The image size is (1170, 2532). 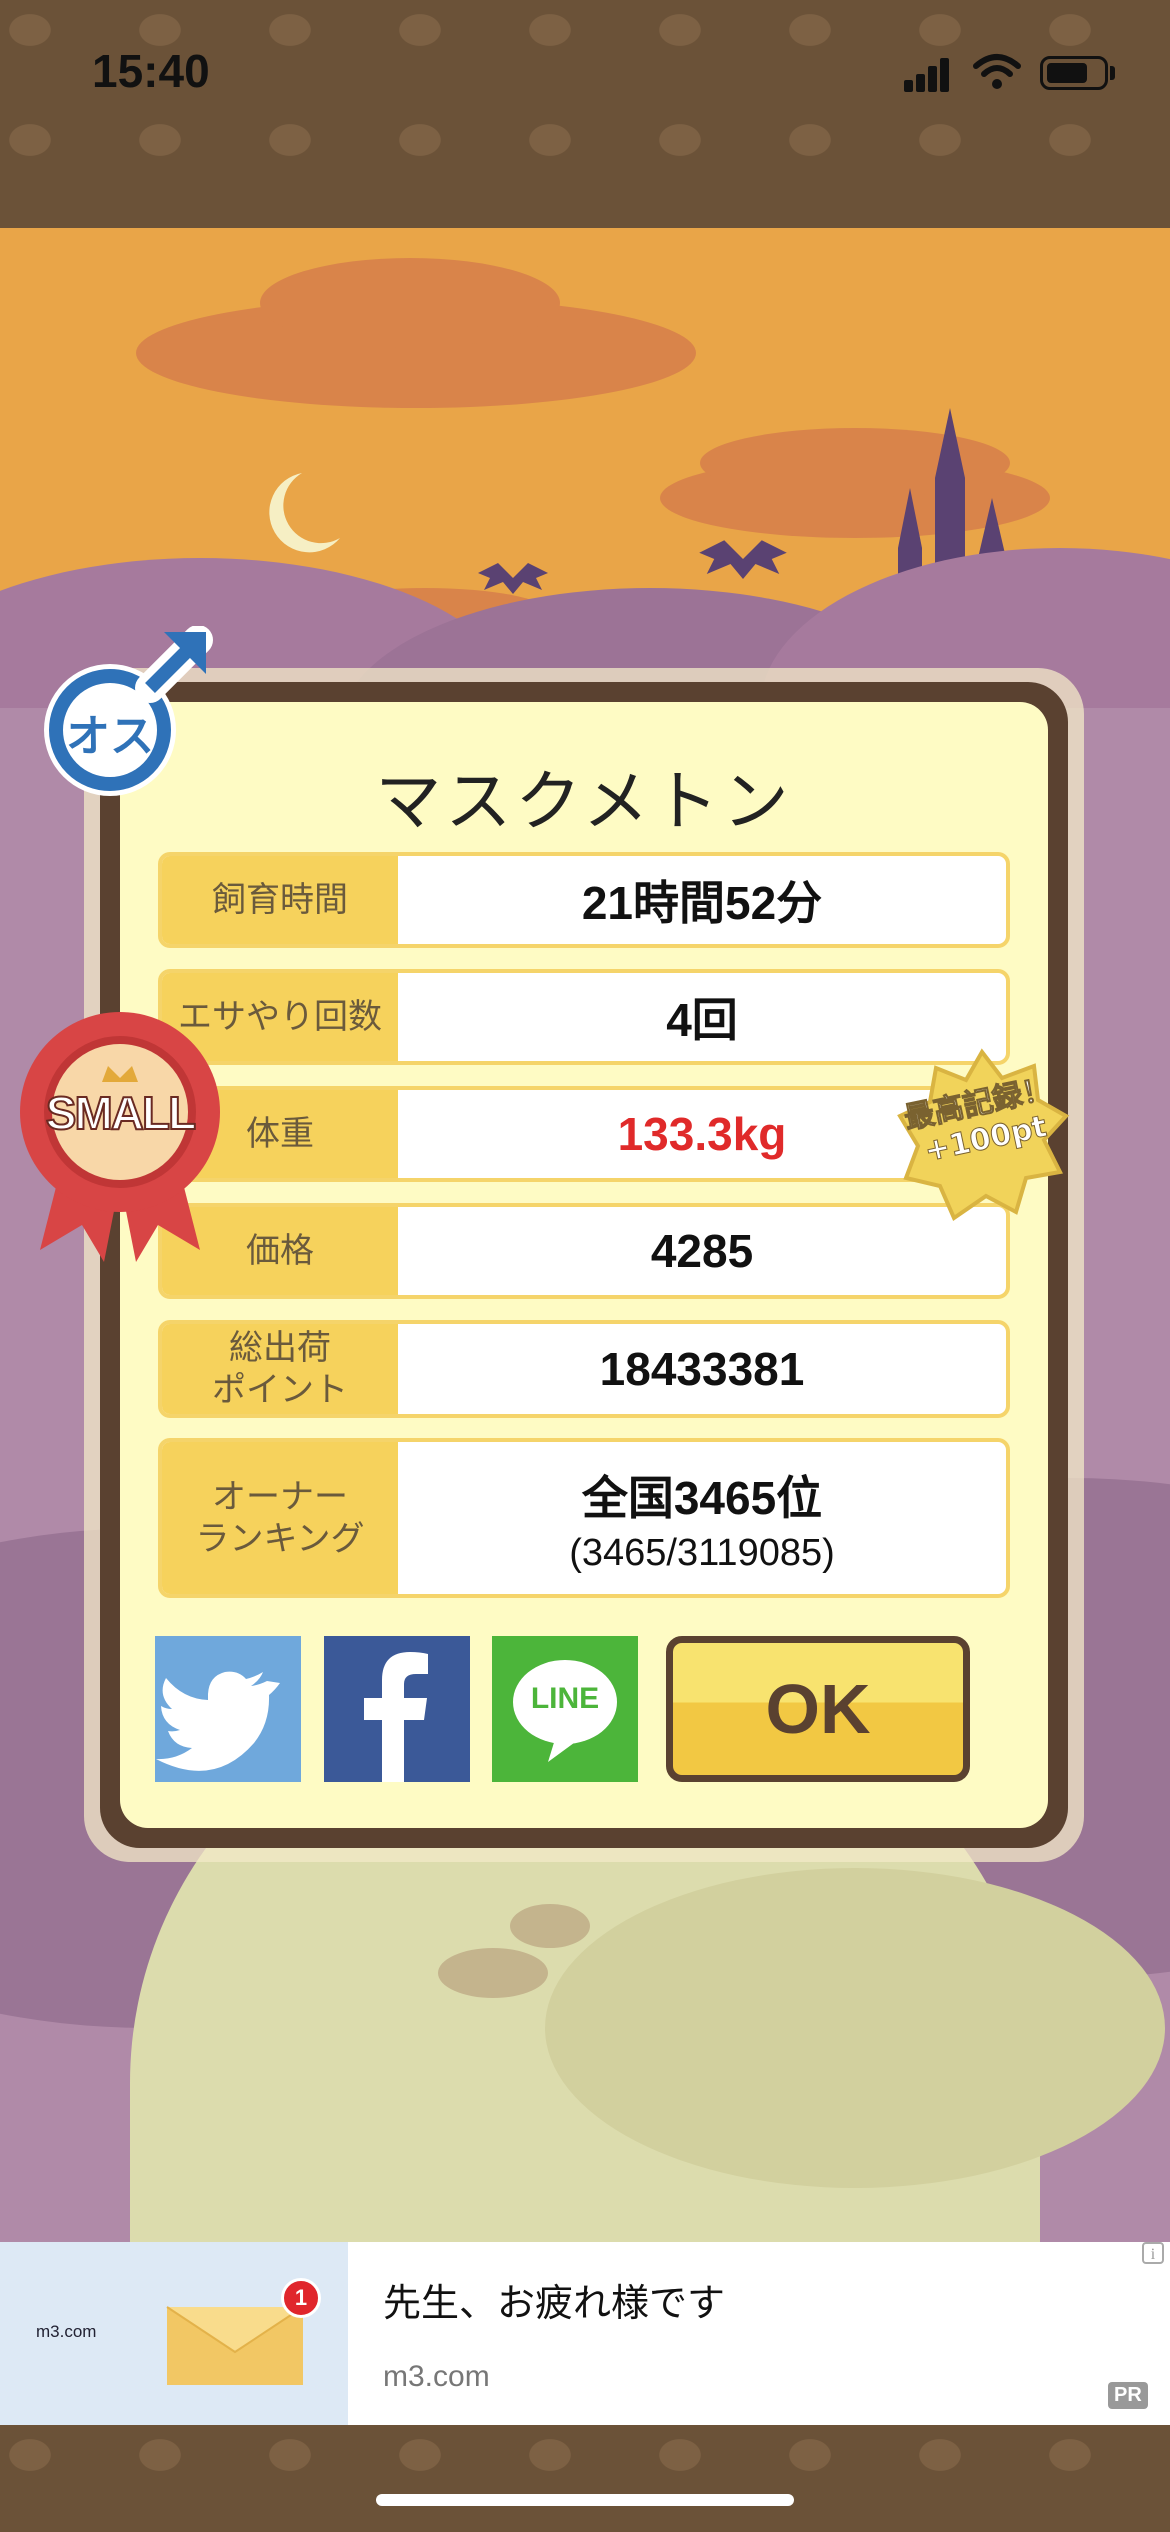 What do you see at coordinates (218, 1721) in the screenshot?
I see `twitter-icon` at bounding box center [218, 1721].